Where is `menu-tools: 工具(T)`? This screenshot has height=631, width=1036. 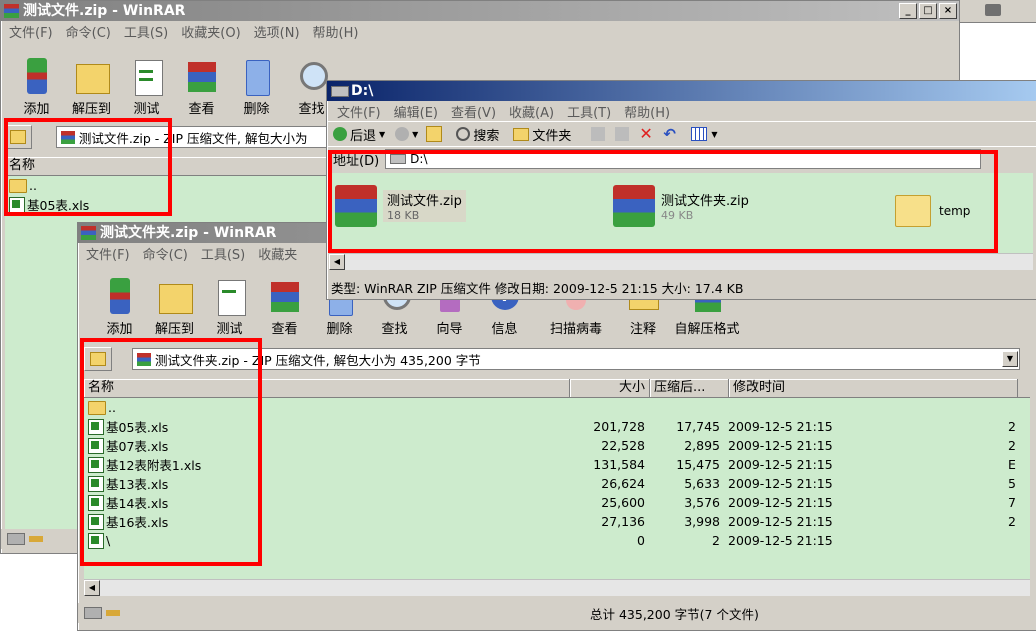 menu-tools: 工具(T) is located at coordinates (591, 111).